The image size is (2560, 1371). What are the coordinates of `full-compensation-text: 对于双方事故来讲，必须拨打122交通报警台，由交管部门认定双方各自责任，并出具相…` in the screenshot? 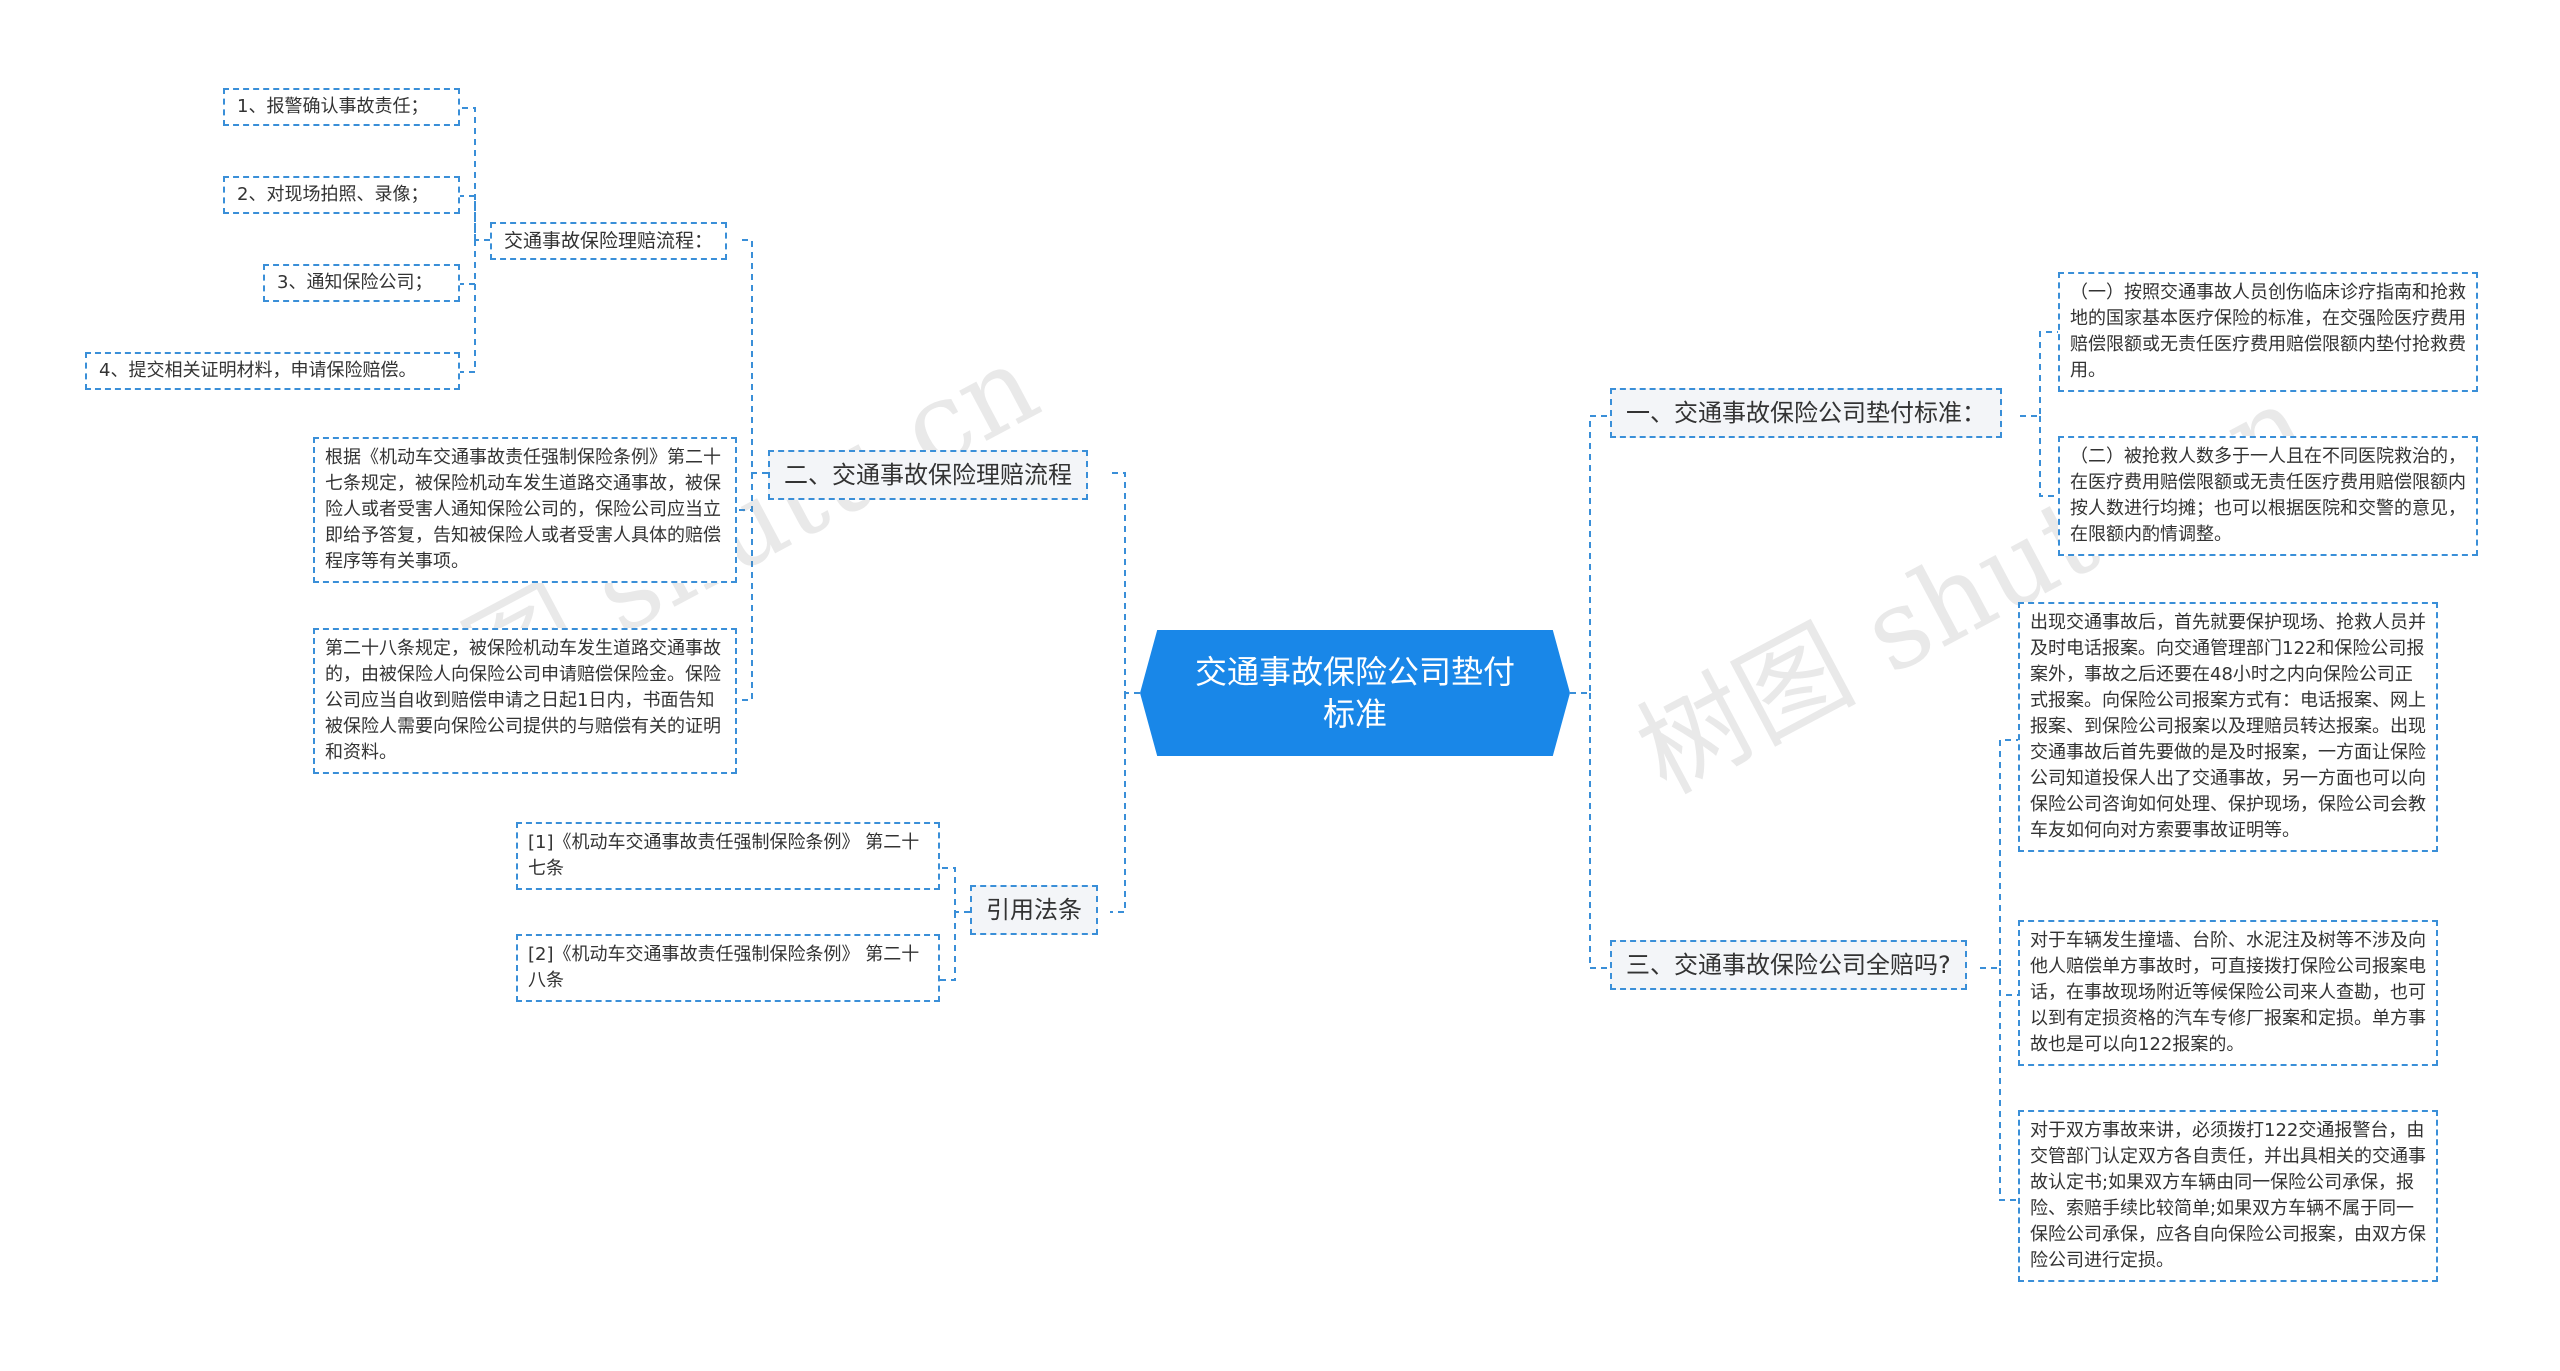 It's located at (2228, 1195).